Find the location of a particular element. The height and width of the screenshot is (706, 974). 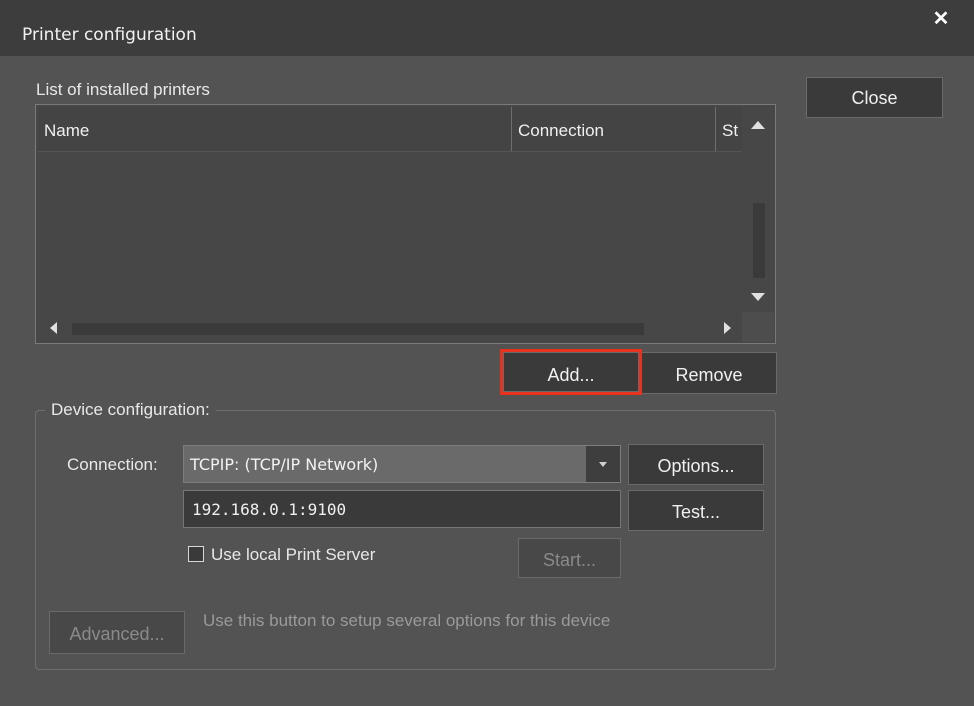

column-header-status: St is located at coordinates (729, 129).